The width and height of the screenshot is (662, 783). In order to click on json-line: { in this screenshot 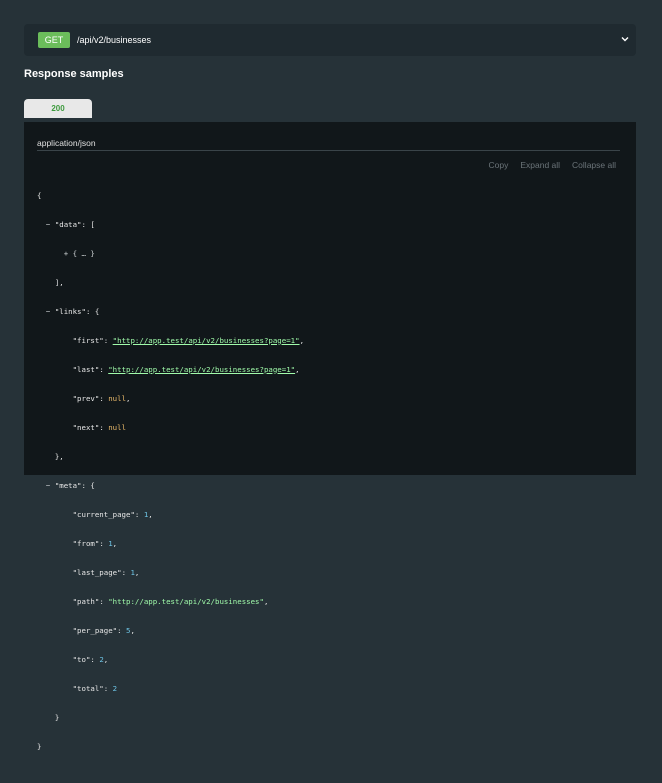, I will do `click(39, 195)`.